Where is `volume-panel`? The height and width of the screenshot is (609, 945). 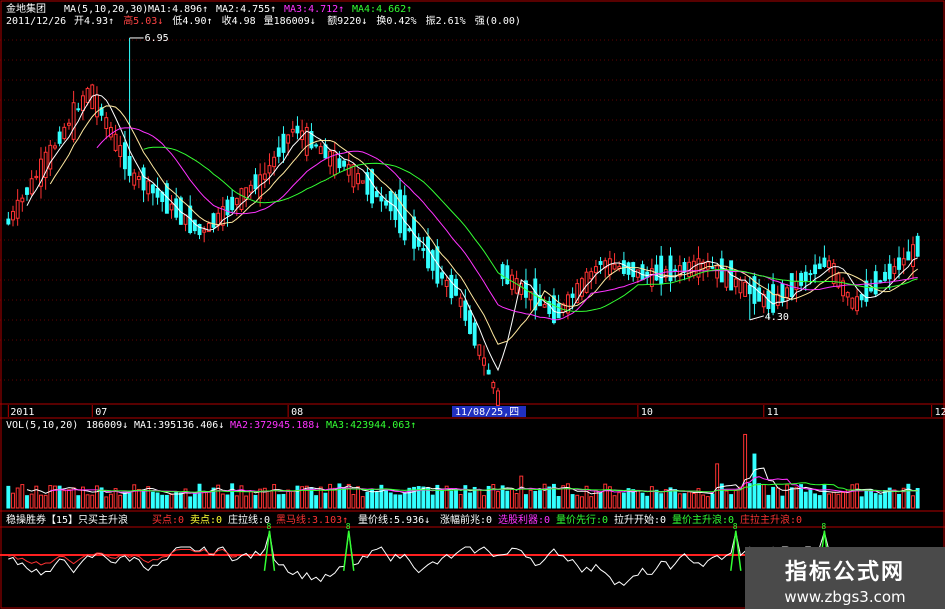
volume-panel is located at coordinates (463, 471).